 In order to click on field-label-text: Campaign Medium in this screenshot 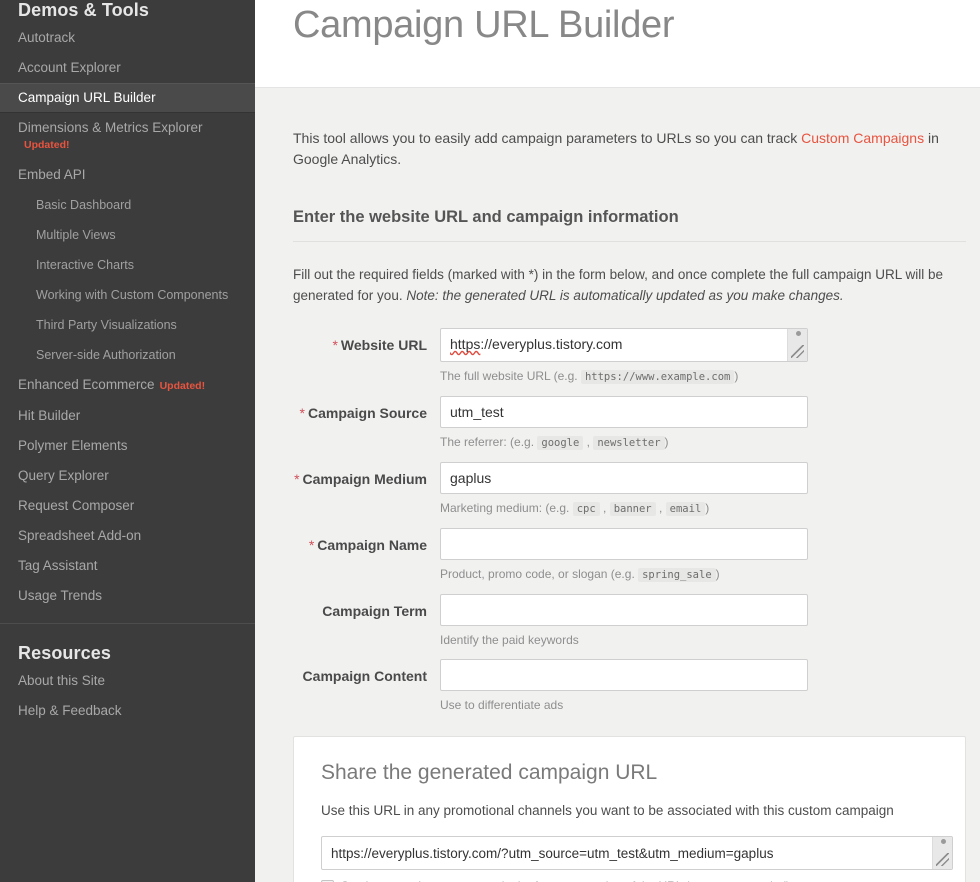, I will do `click(364, 479)`.